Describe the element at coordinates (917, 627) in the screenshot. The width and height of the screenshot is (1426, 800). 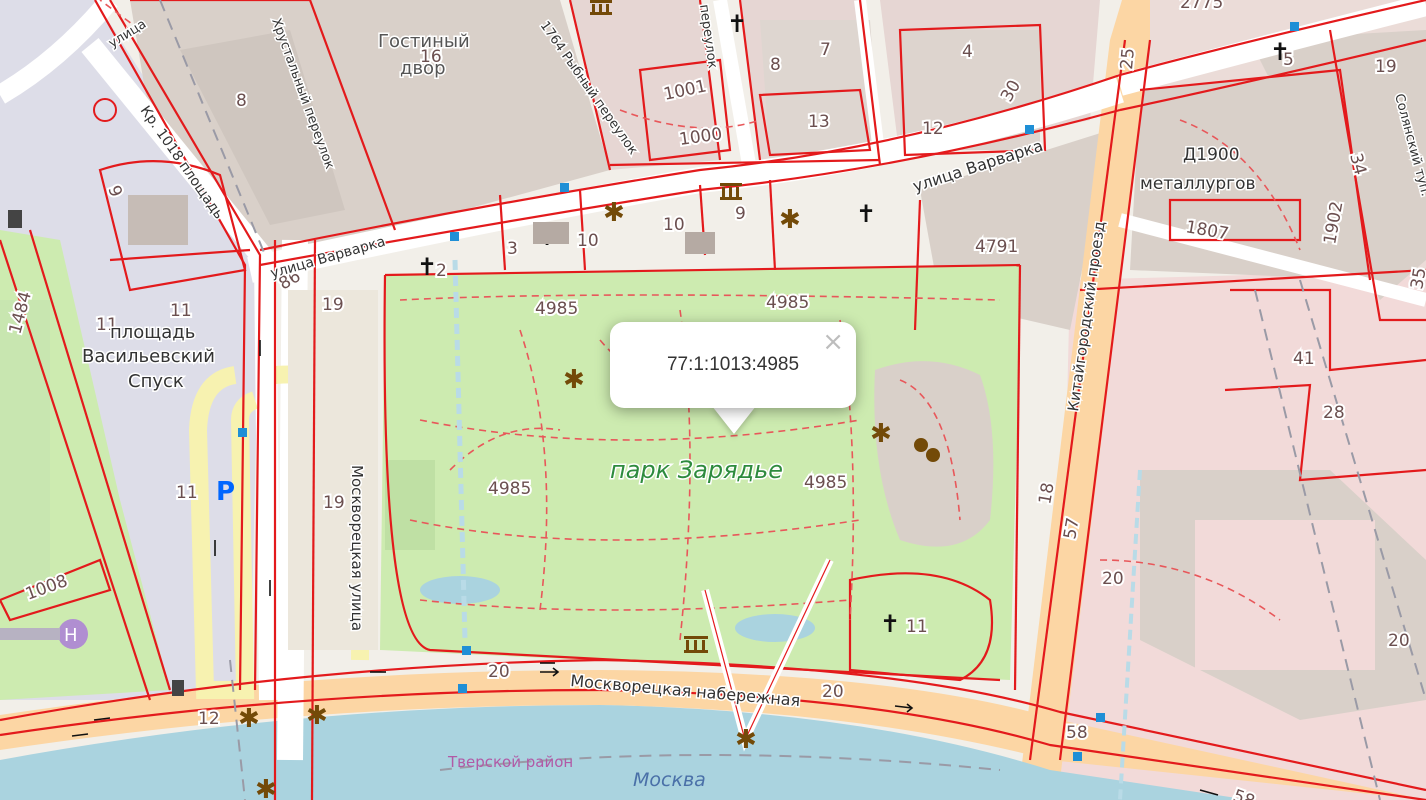
I see `num-11d: 11` at that location.